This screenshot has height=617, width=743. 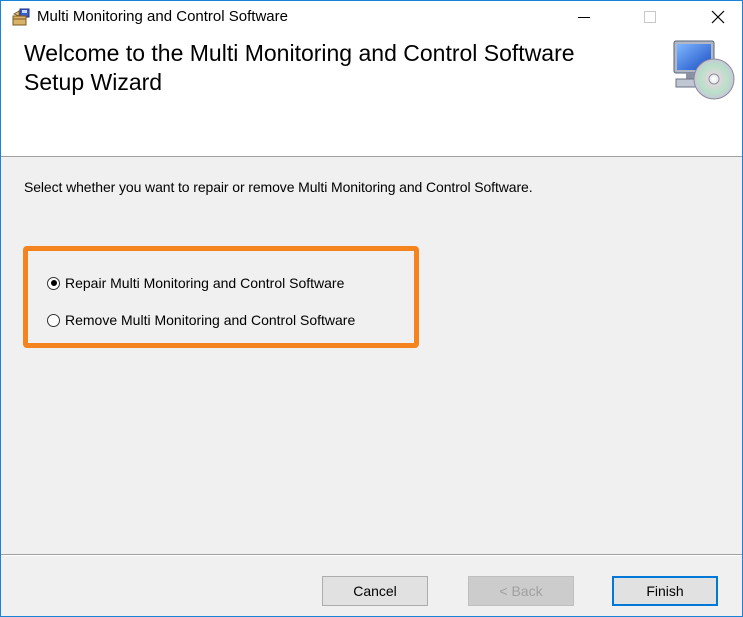 I want to click on close-icon, so click(x=718, y=17).